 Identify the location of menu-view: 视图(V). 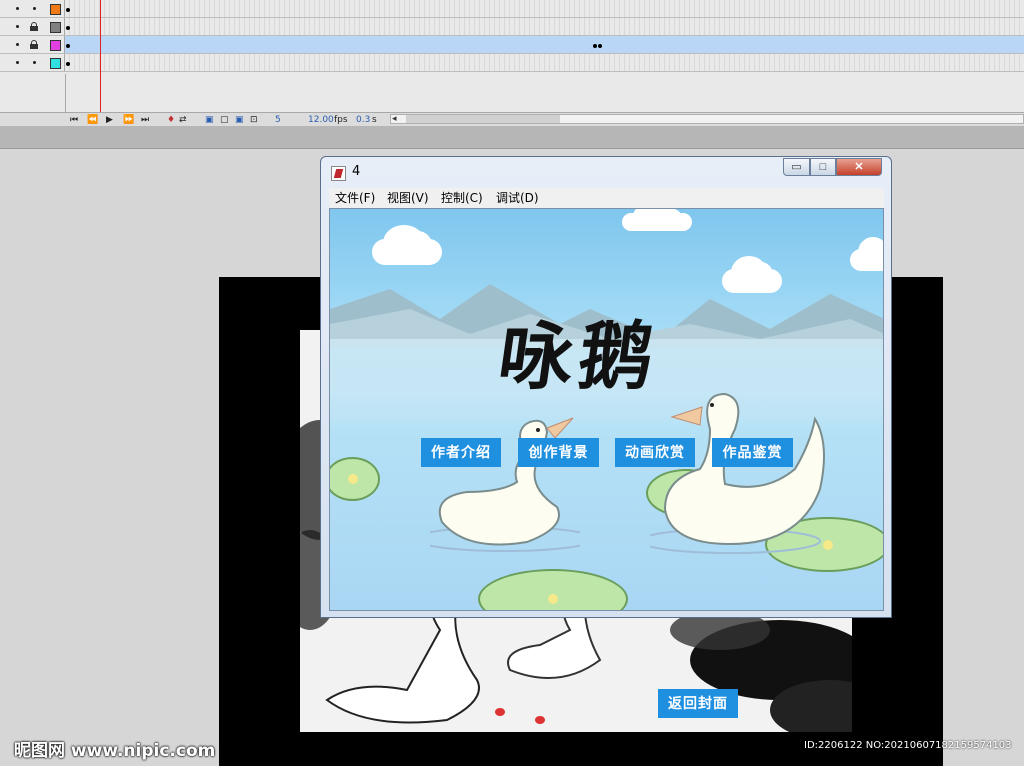
(408, 198).